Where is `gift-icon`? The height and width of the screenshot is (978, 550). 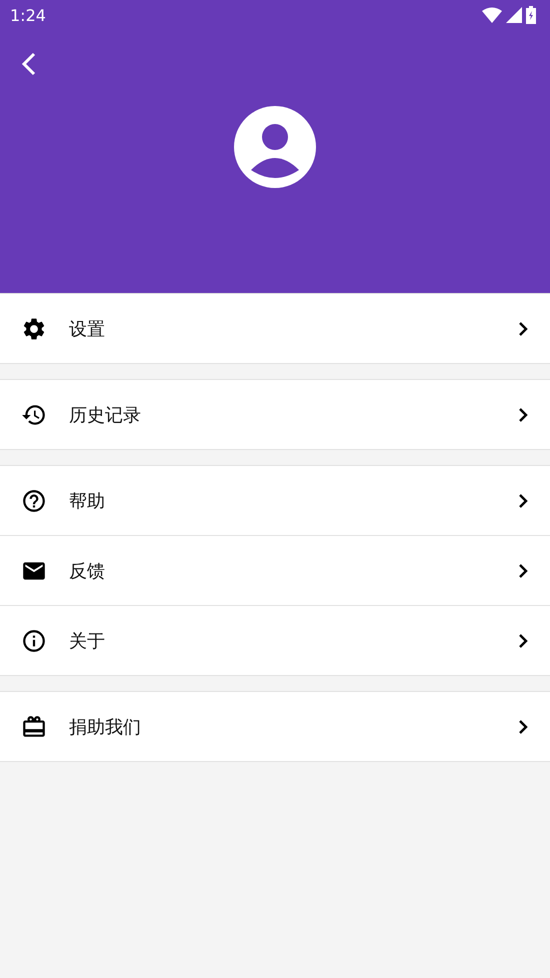 gift-icon is located at coordinates (34, 727).